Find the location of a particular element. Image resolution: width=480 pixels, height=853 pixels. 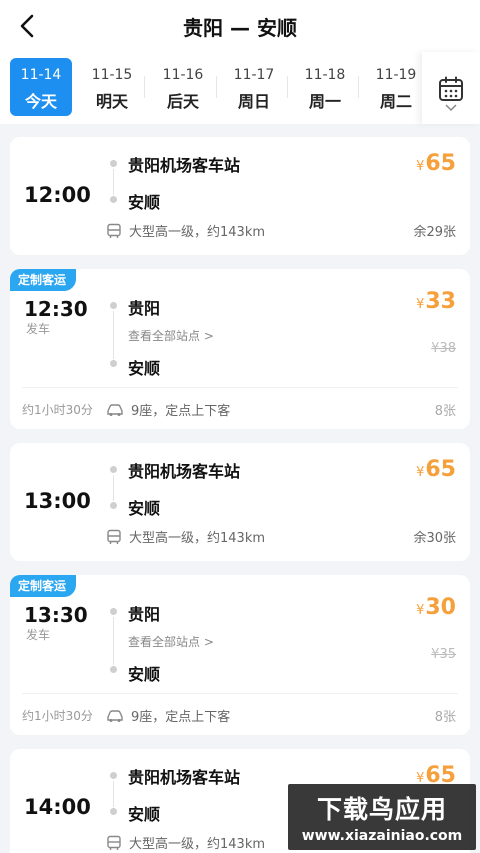

date-tab-date: 11-19 is located at coordinates (396, 75).